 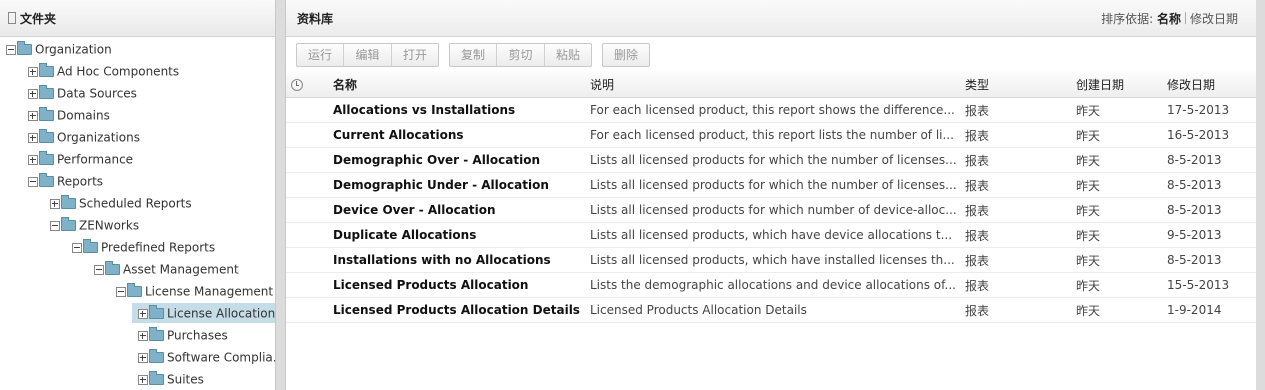 I want to click on column-header-modified: 修改日期, so click(x=1211, y=84).